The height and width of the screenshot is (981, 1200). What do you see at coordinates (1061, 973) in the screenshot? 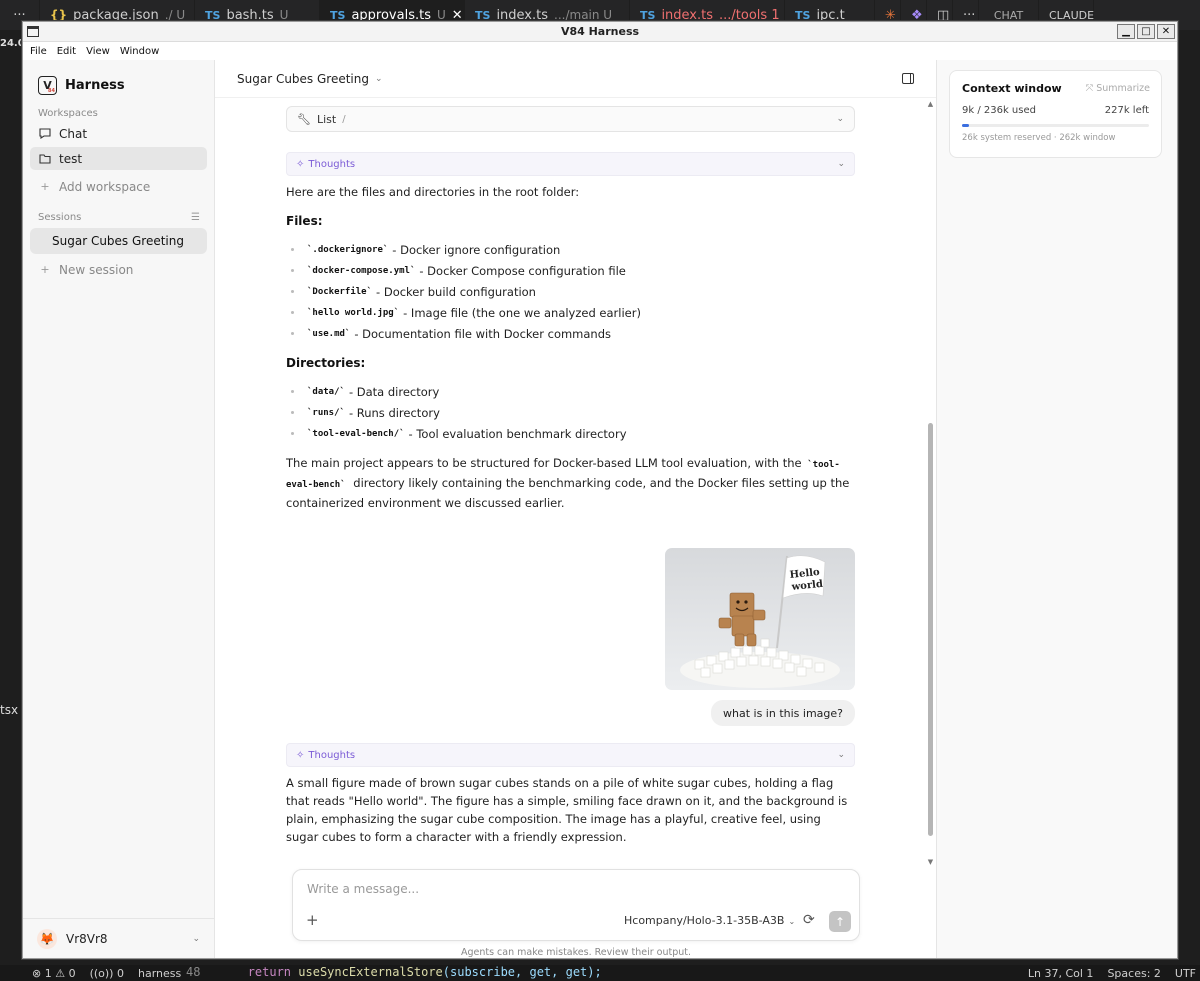
I see `cursor-position: Ln 37, Col 1` at bounding box center [1061, 973].